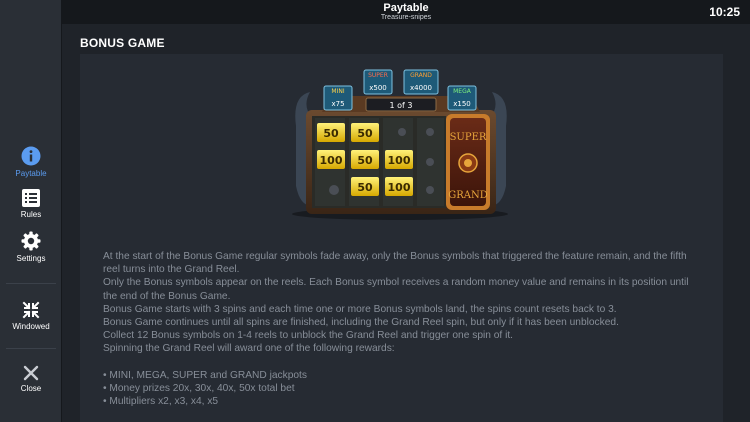  Describe the element at coordinates (421, 88) in the screenshot. I see `jackpot-value: x4000` at that location.